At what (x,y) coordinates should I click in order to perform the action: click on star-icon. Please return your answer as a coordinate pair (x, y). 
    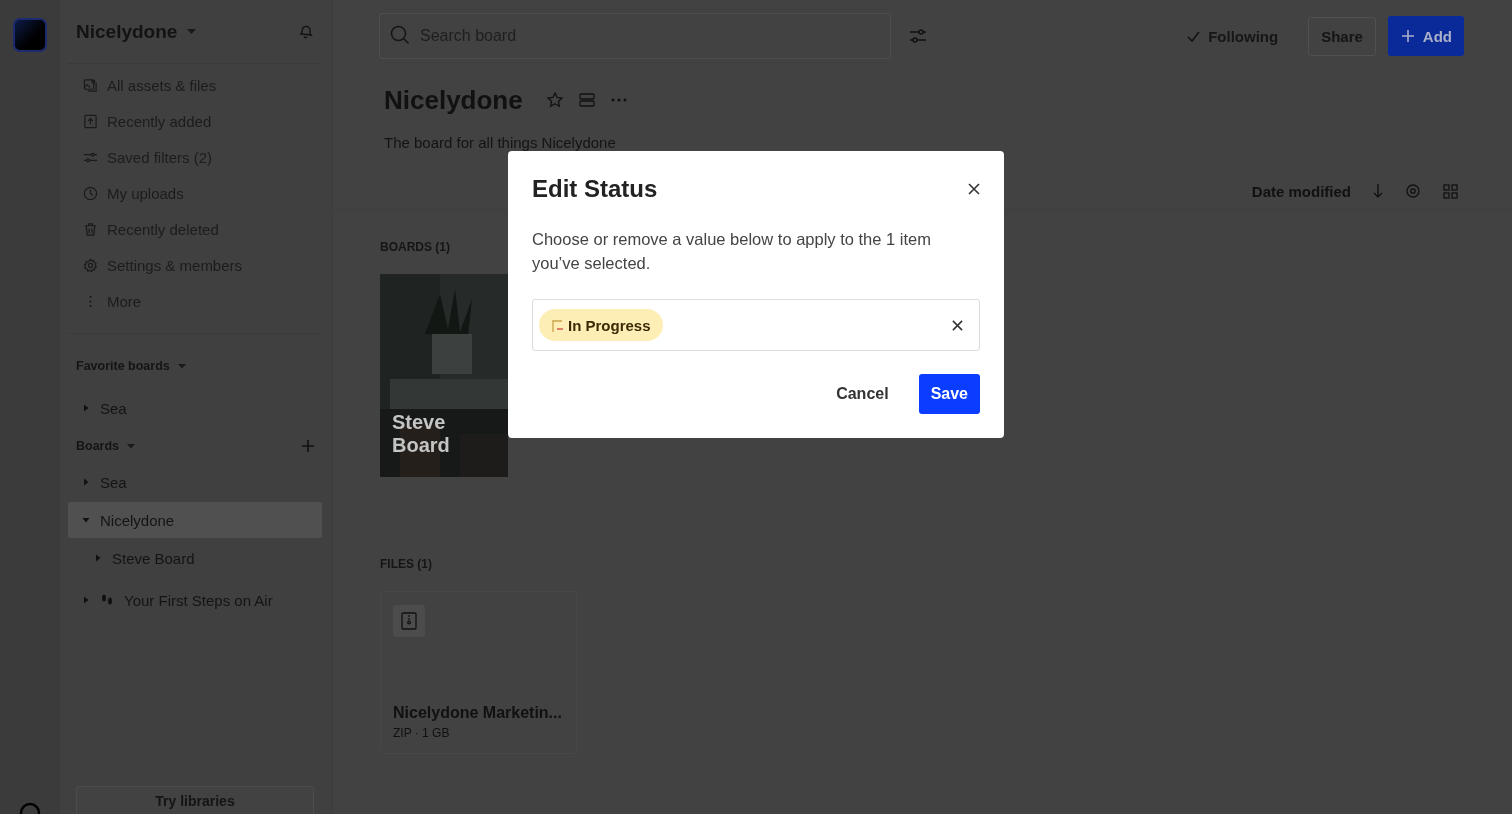
    Looking at the image, I should click on (554, 100).